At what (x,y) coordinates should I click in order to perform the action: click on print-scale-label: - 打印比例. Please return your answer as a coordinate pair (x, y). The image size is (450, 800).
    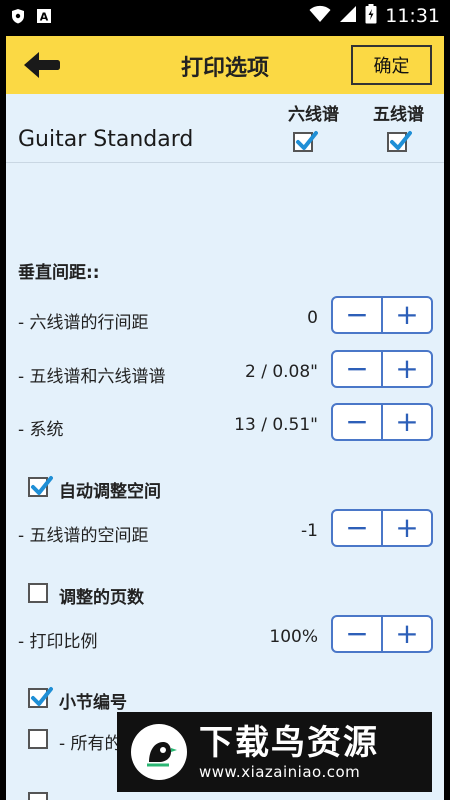
    Looking at the image, I should click on (58, 642).